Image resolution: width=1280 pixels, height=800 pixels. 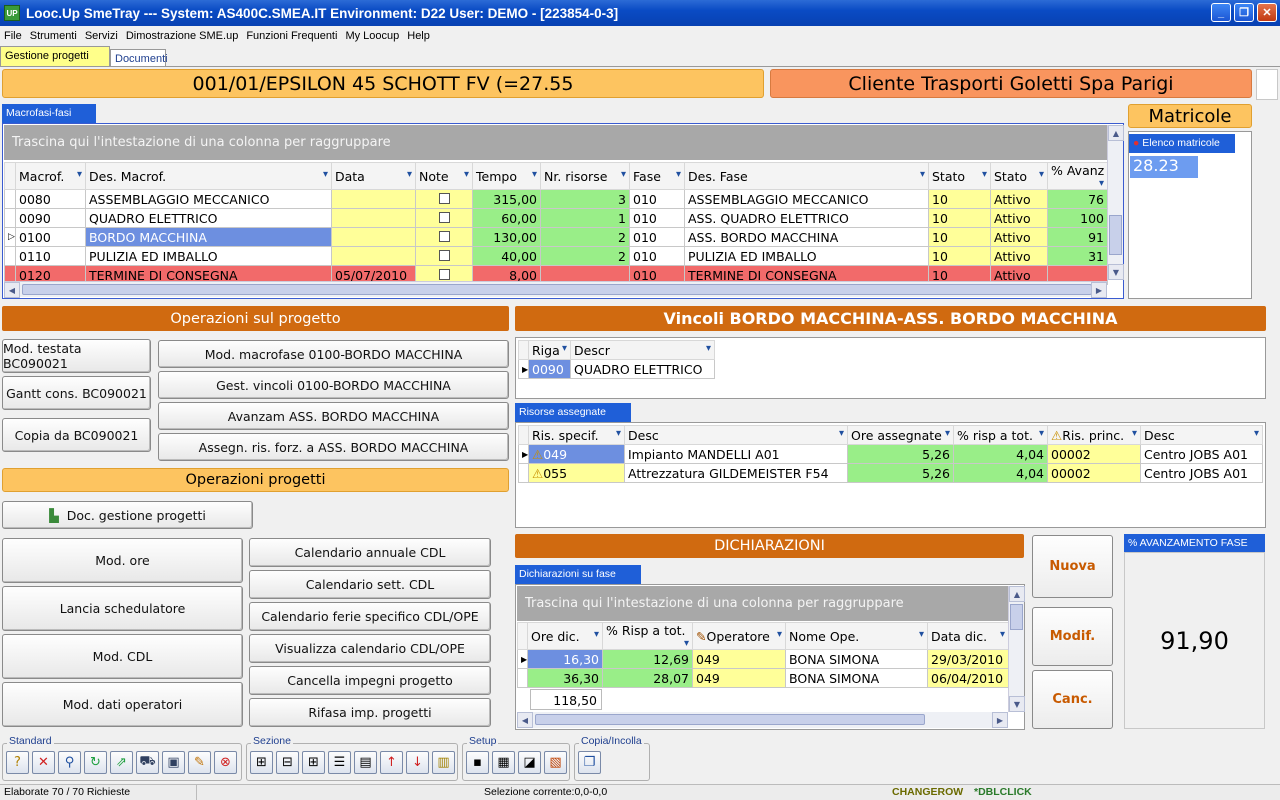 I want to click on menu-help: Help, so click(x=418, y=36).